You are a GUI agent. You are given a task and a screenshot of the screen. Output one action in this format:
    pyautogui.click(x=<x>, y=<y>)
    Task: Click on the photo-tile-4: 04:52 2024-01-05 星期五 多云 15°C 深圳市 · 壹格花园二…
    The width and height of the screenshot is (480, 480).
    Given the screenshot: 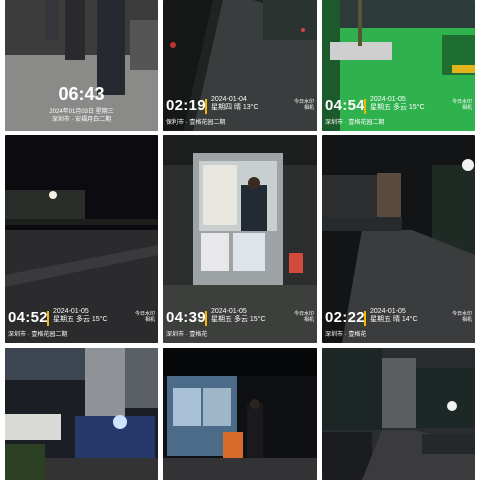 What is the action you would take?
    pyautogui.click(x=81, y=239)
    